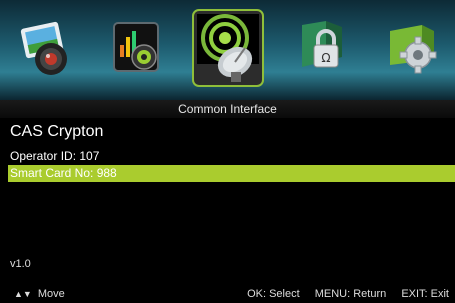  Describe the element at coordinates (273, 294) in the screenshot. I see `ok-select-hint: OK: Select` at that location.